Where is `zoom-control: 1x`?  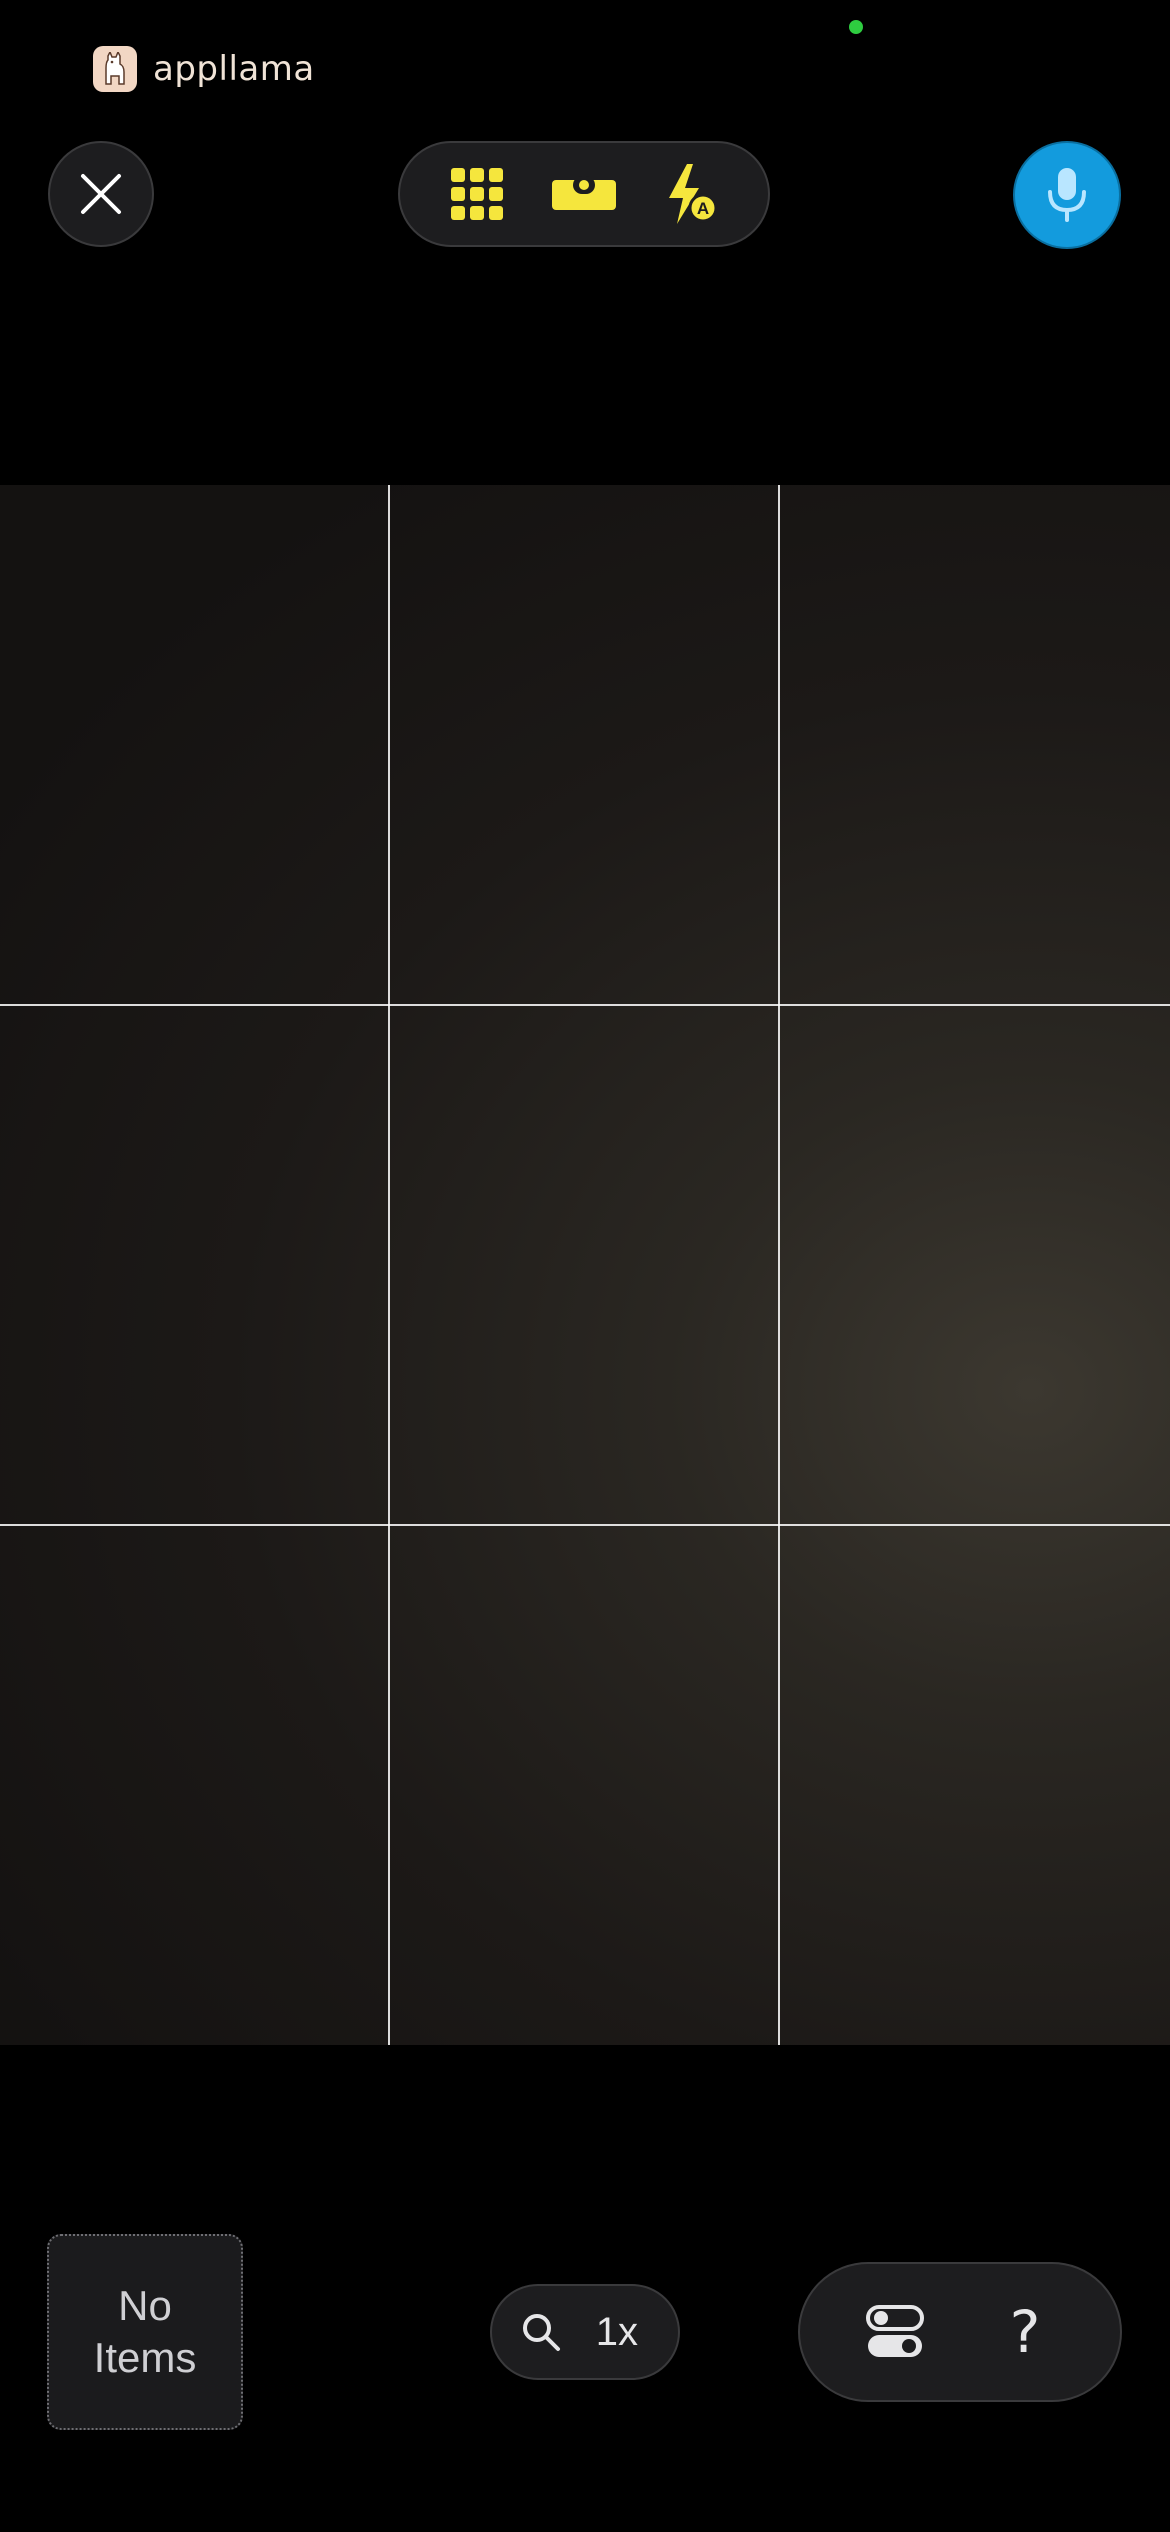
zoom-control: 1x is located at coordinates (585, 2332).